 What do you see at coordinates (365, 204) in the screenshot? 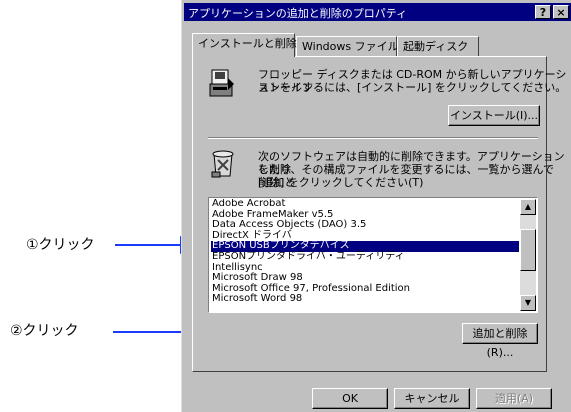
I see `list-item: Adobe Acrobat` at bounding box center [365, 204].